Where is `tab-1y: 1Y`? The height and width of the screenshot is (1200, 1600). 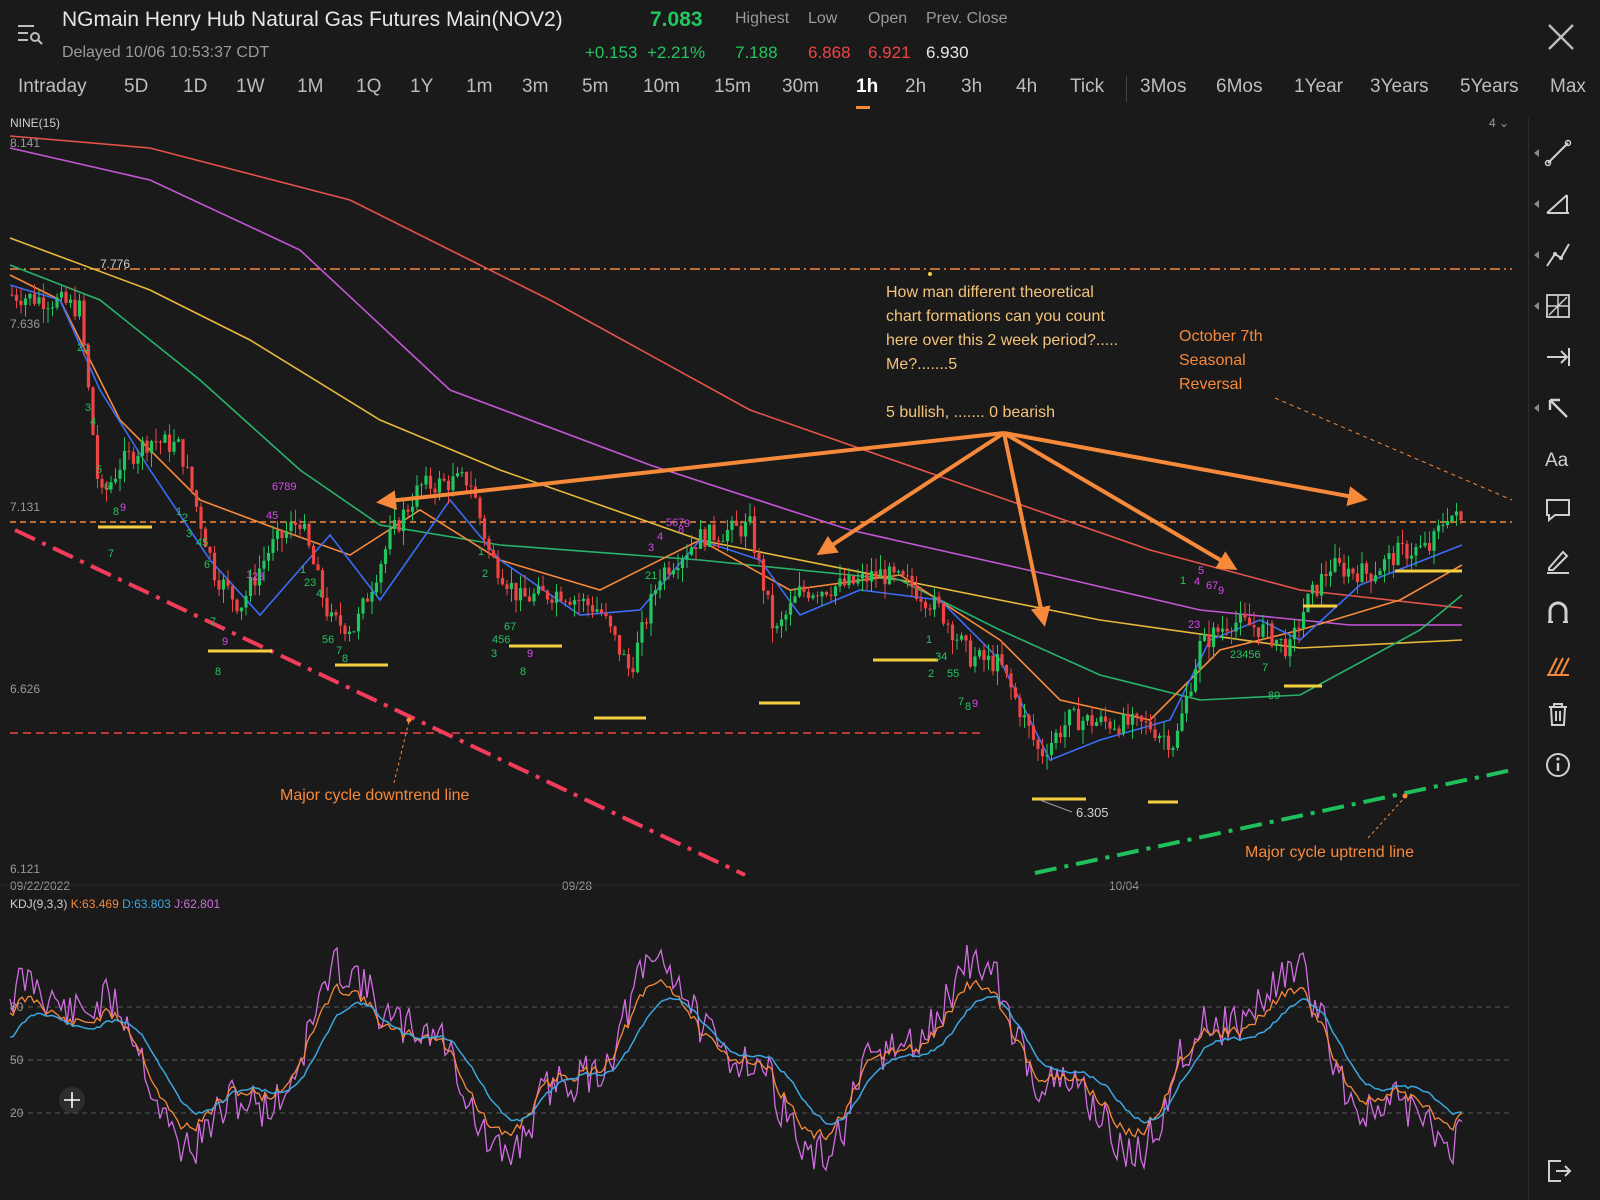
tab-1y: 1Y is located at coordinates (421, 87).